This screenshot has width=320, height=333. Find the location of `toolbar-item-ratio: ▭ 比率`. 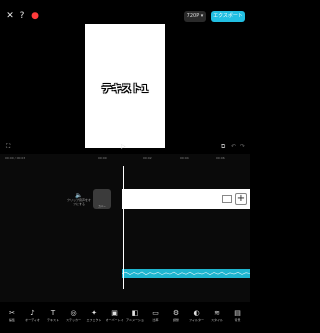

toolbar-item-ratio: ▭ 比率 is located at coordinates (156, 316).